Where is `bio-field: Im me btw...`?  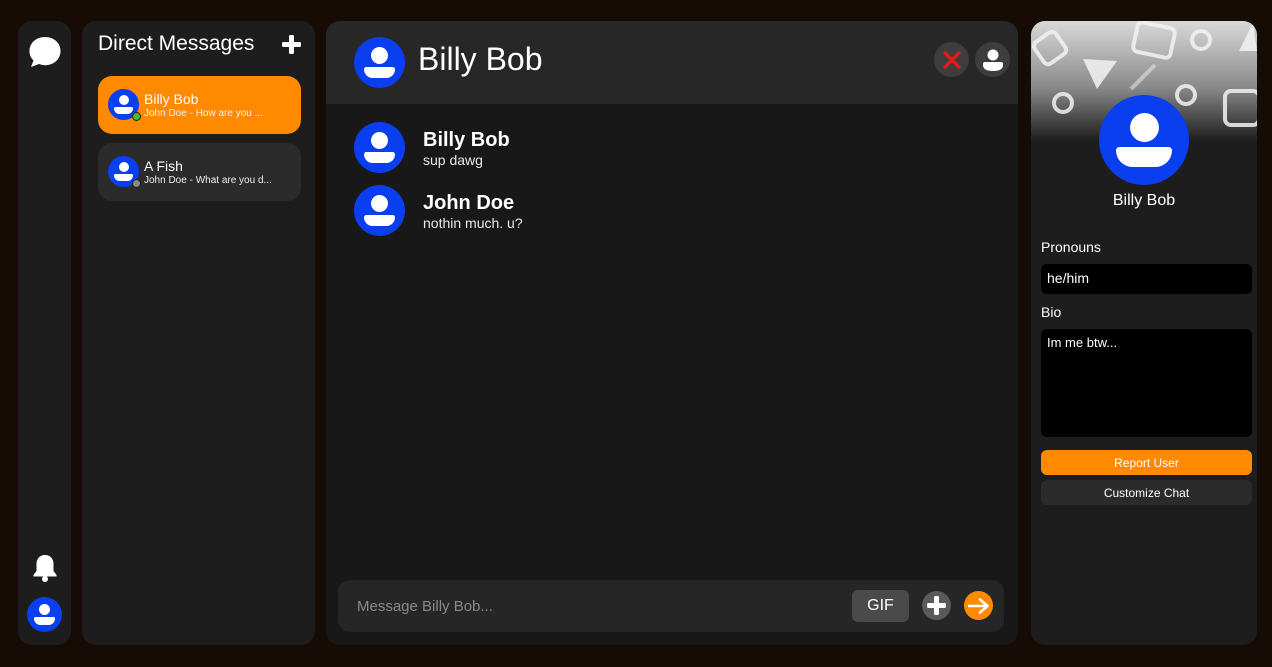 bio-field: Im me btw... is located at coordinates (1146, 383).